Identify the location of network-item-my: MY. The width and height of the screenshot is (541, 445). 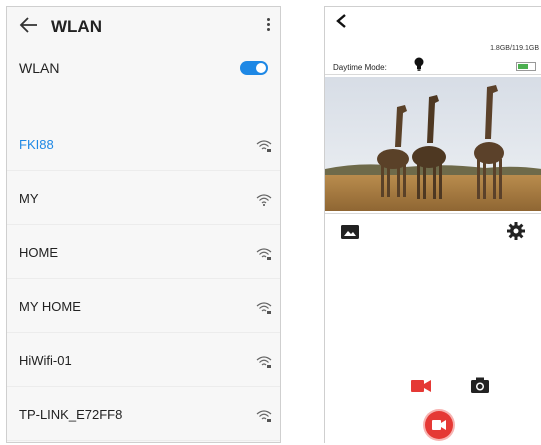
(143, 198).